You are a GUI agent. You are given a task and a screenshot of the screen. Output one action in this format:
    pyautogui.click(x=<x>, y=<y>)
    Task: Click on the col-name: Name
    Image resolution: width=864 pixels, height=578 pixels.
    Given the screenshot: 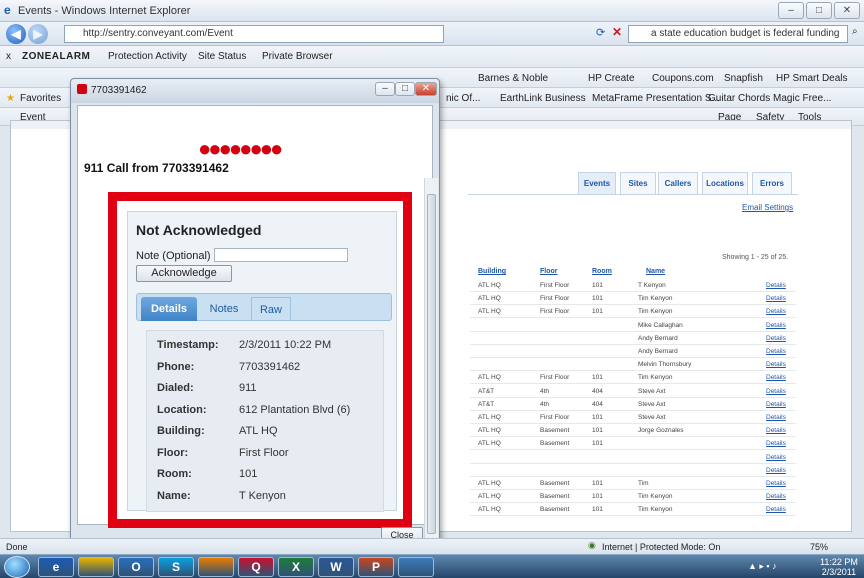 What is the action you would take?
    pyautogui.click(x=655, y=271)
    